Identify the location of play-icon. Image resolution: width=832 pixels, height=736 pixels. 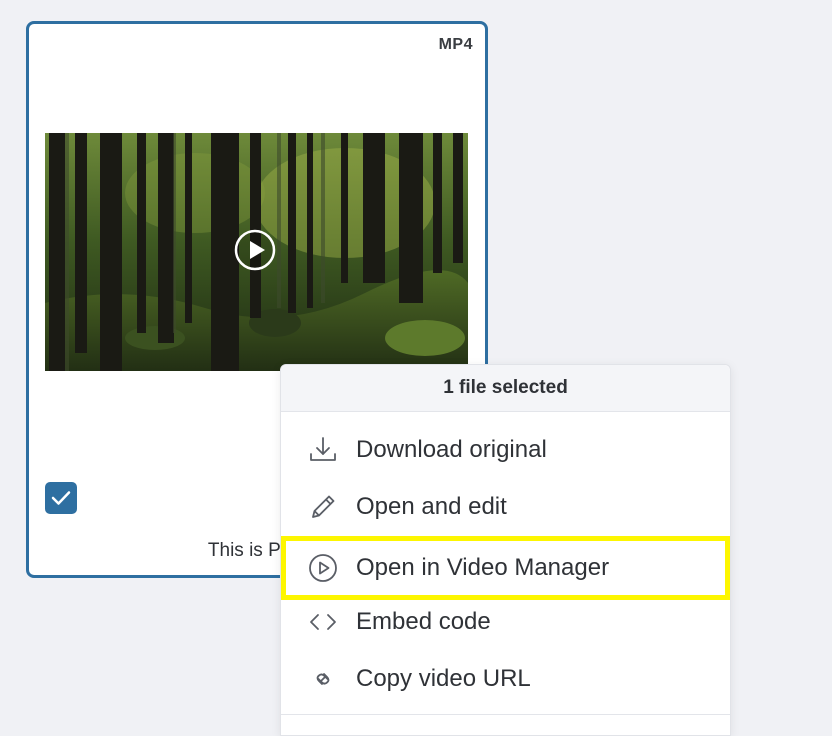
(255, 250).